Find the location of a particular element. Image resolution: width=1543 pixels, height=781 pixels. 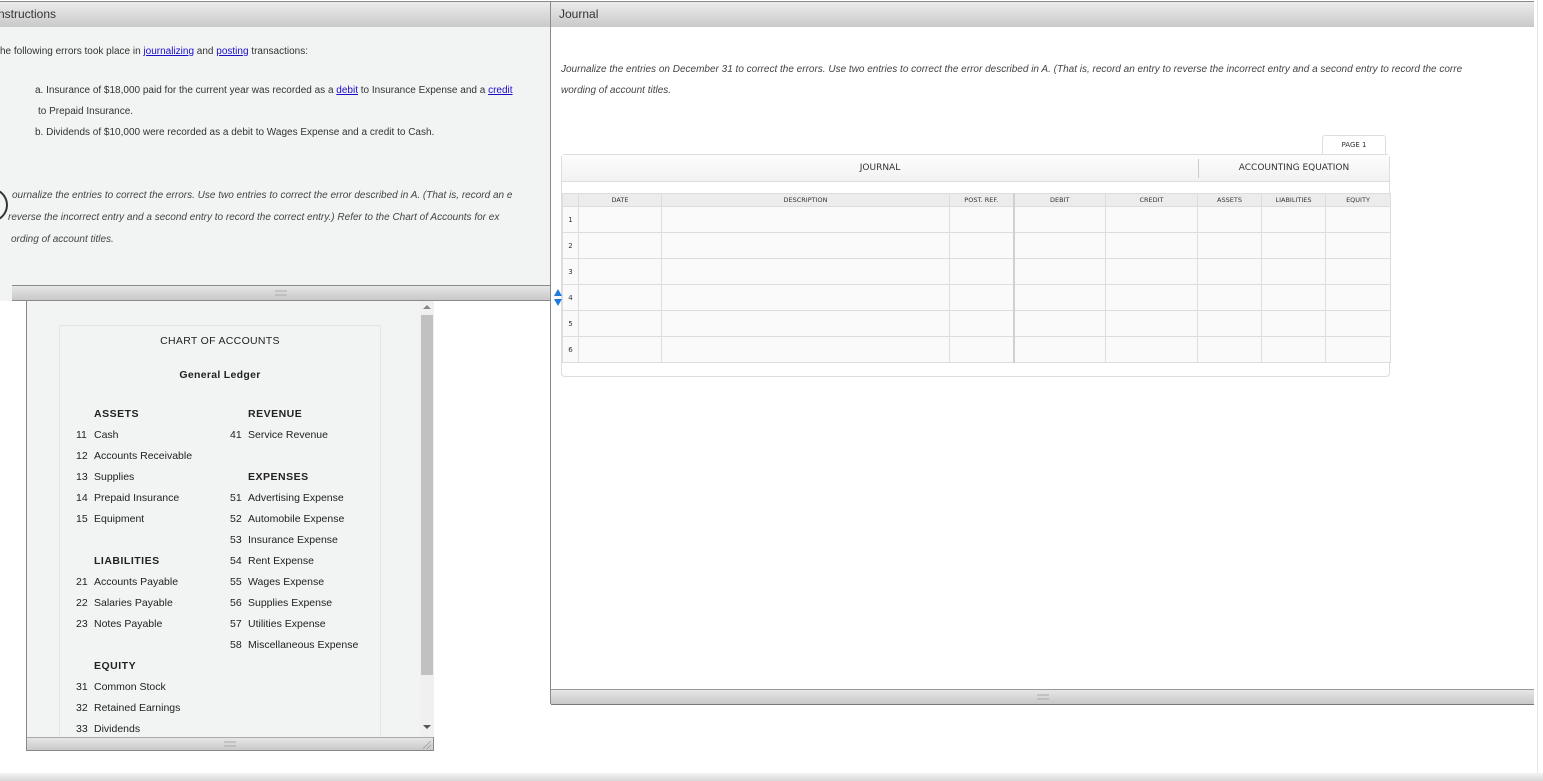

page-tab: PAGE 1 is located at coordinates (1354, 145).